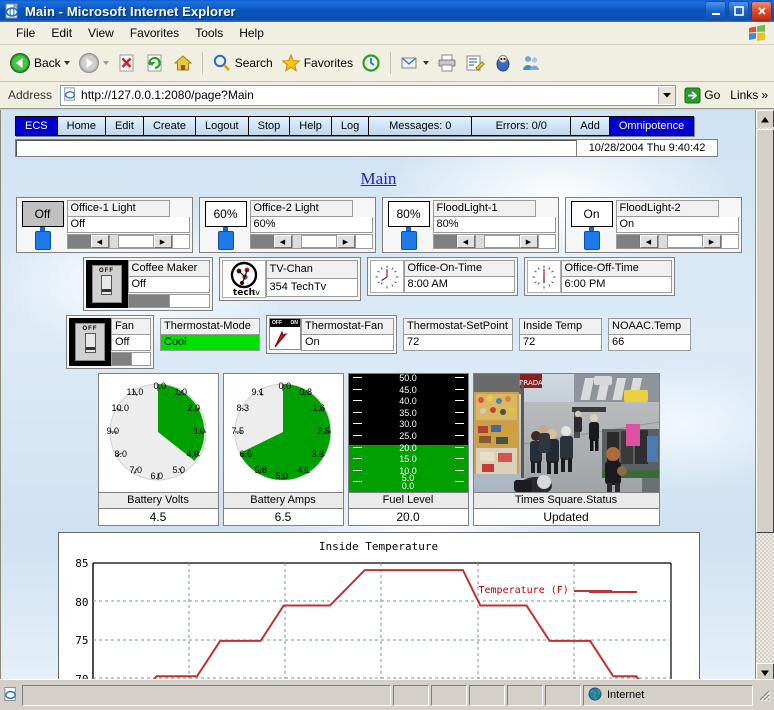 The height and width of the screenshot is (710, 774). Describe the element at coordinates (475, 63) in the screenshot. I see `edit-button` at that location.